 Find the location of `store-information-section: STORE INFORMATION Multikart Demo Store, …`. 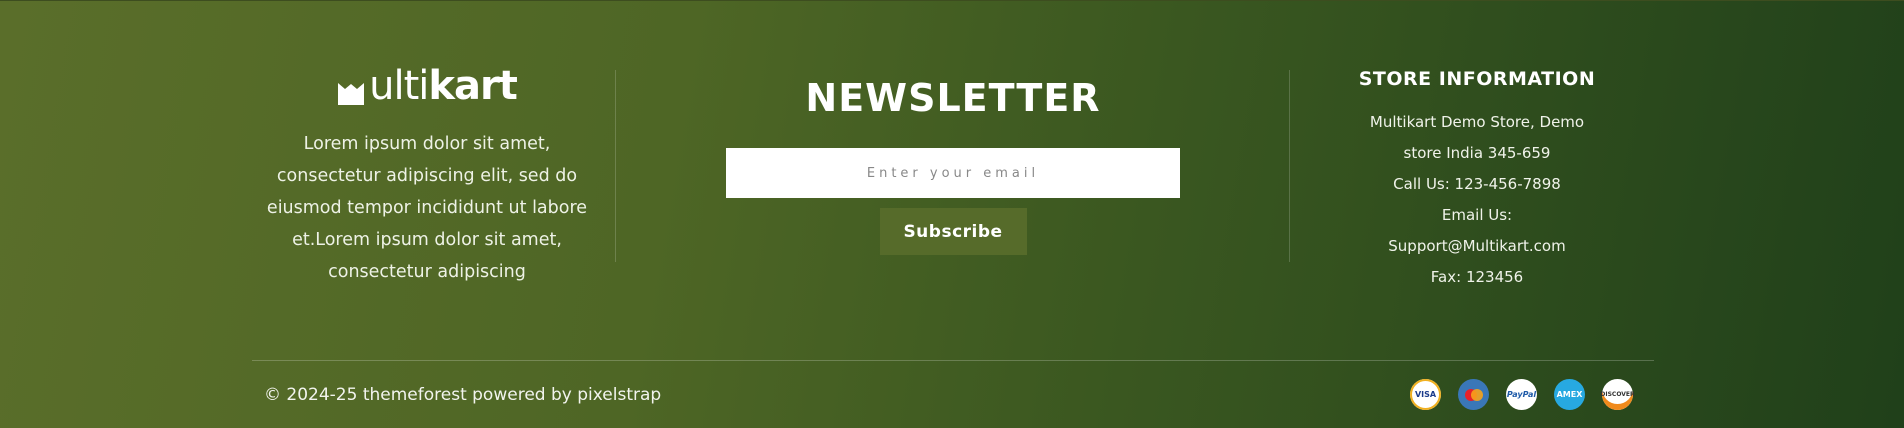

store-information-section: STORE INFORMATION Multikart Demo Store, … is located at coordinates (1477, 179).